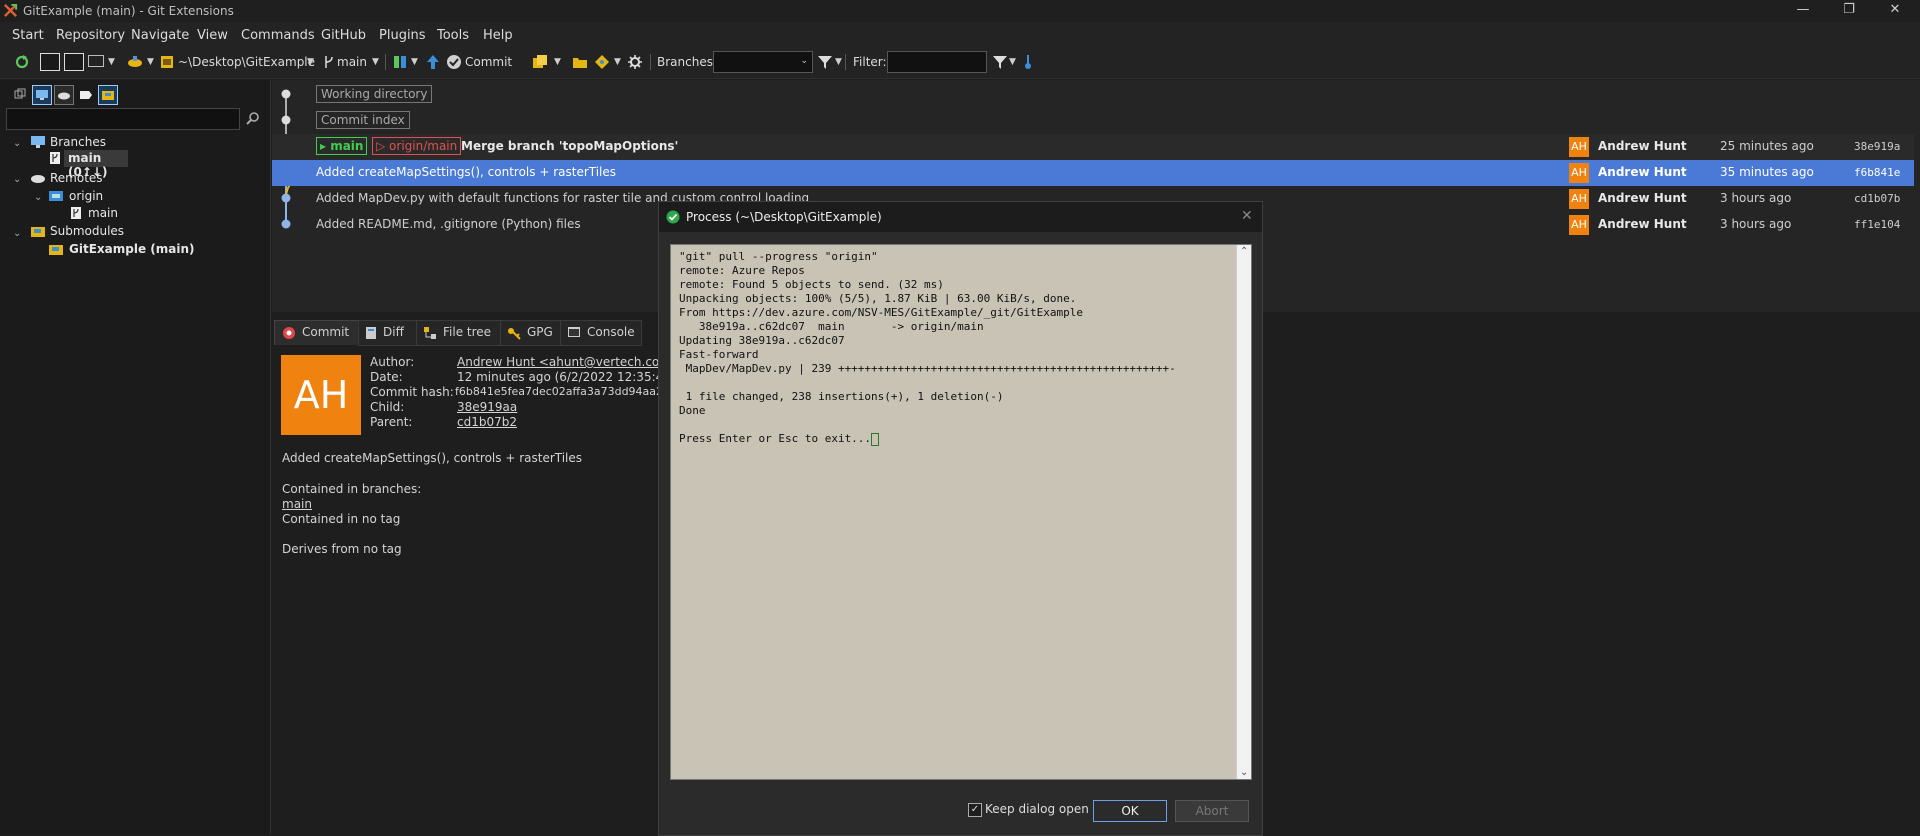  Describe the element at coordinates (103, 213) in the screenshot. I see `tree-origin-main: main` at that location.